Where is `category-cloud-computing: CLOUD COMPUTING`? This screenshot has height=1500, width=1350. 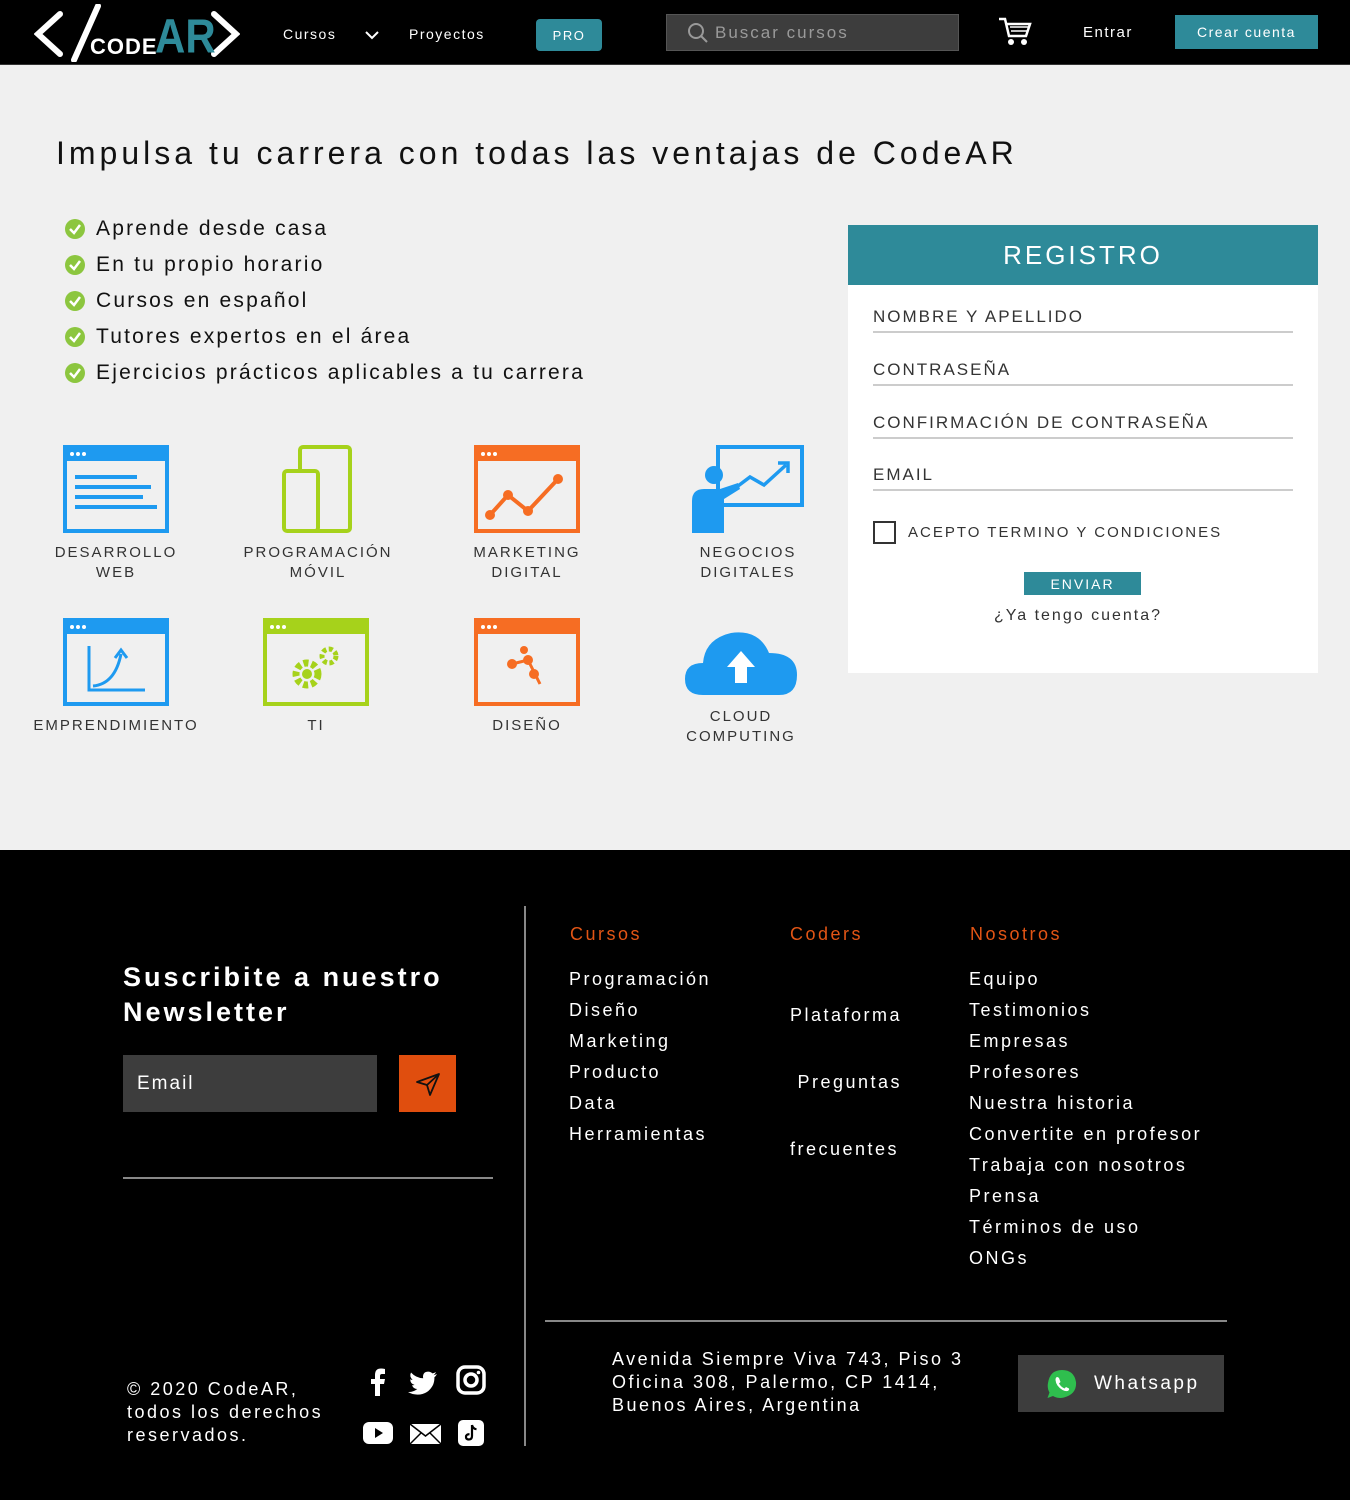 category-cloud-computing: CLOUD COMPUTING is located at coordinates (741, 686).